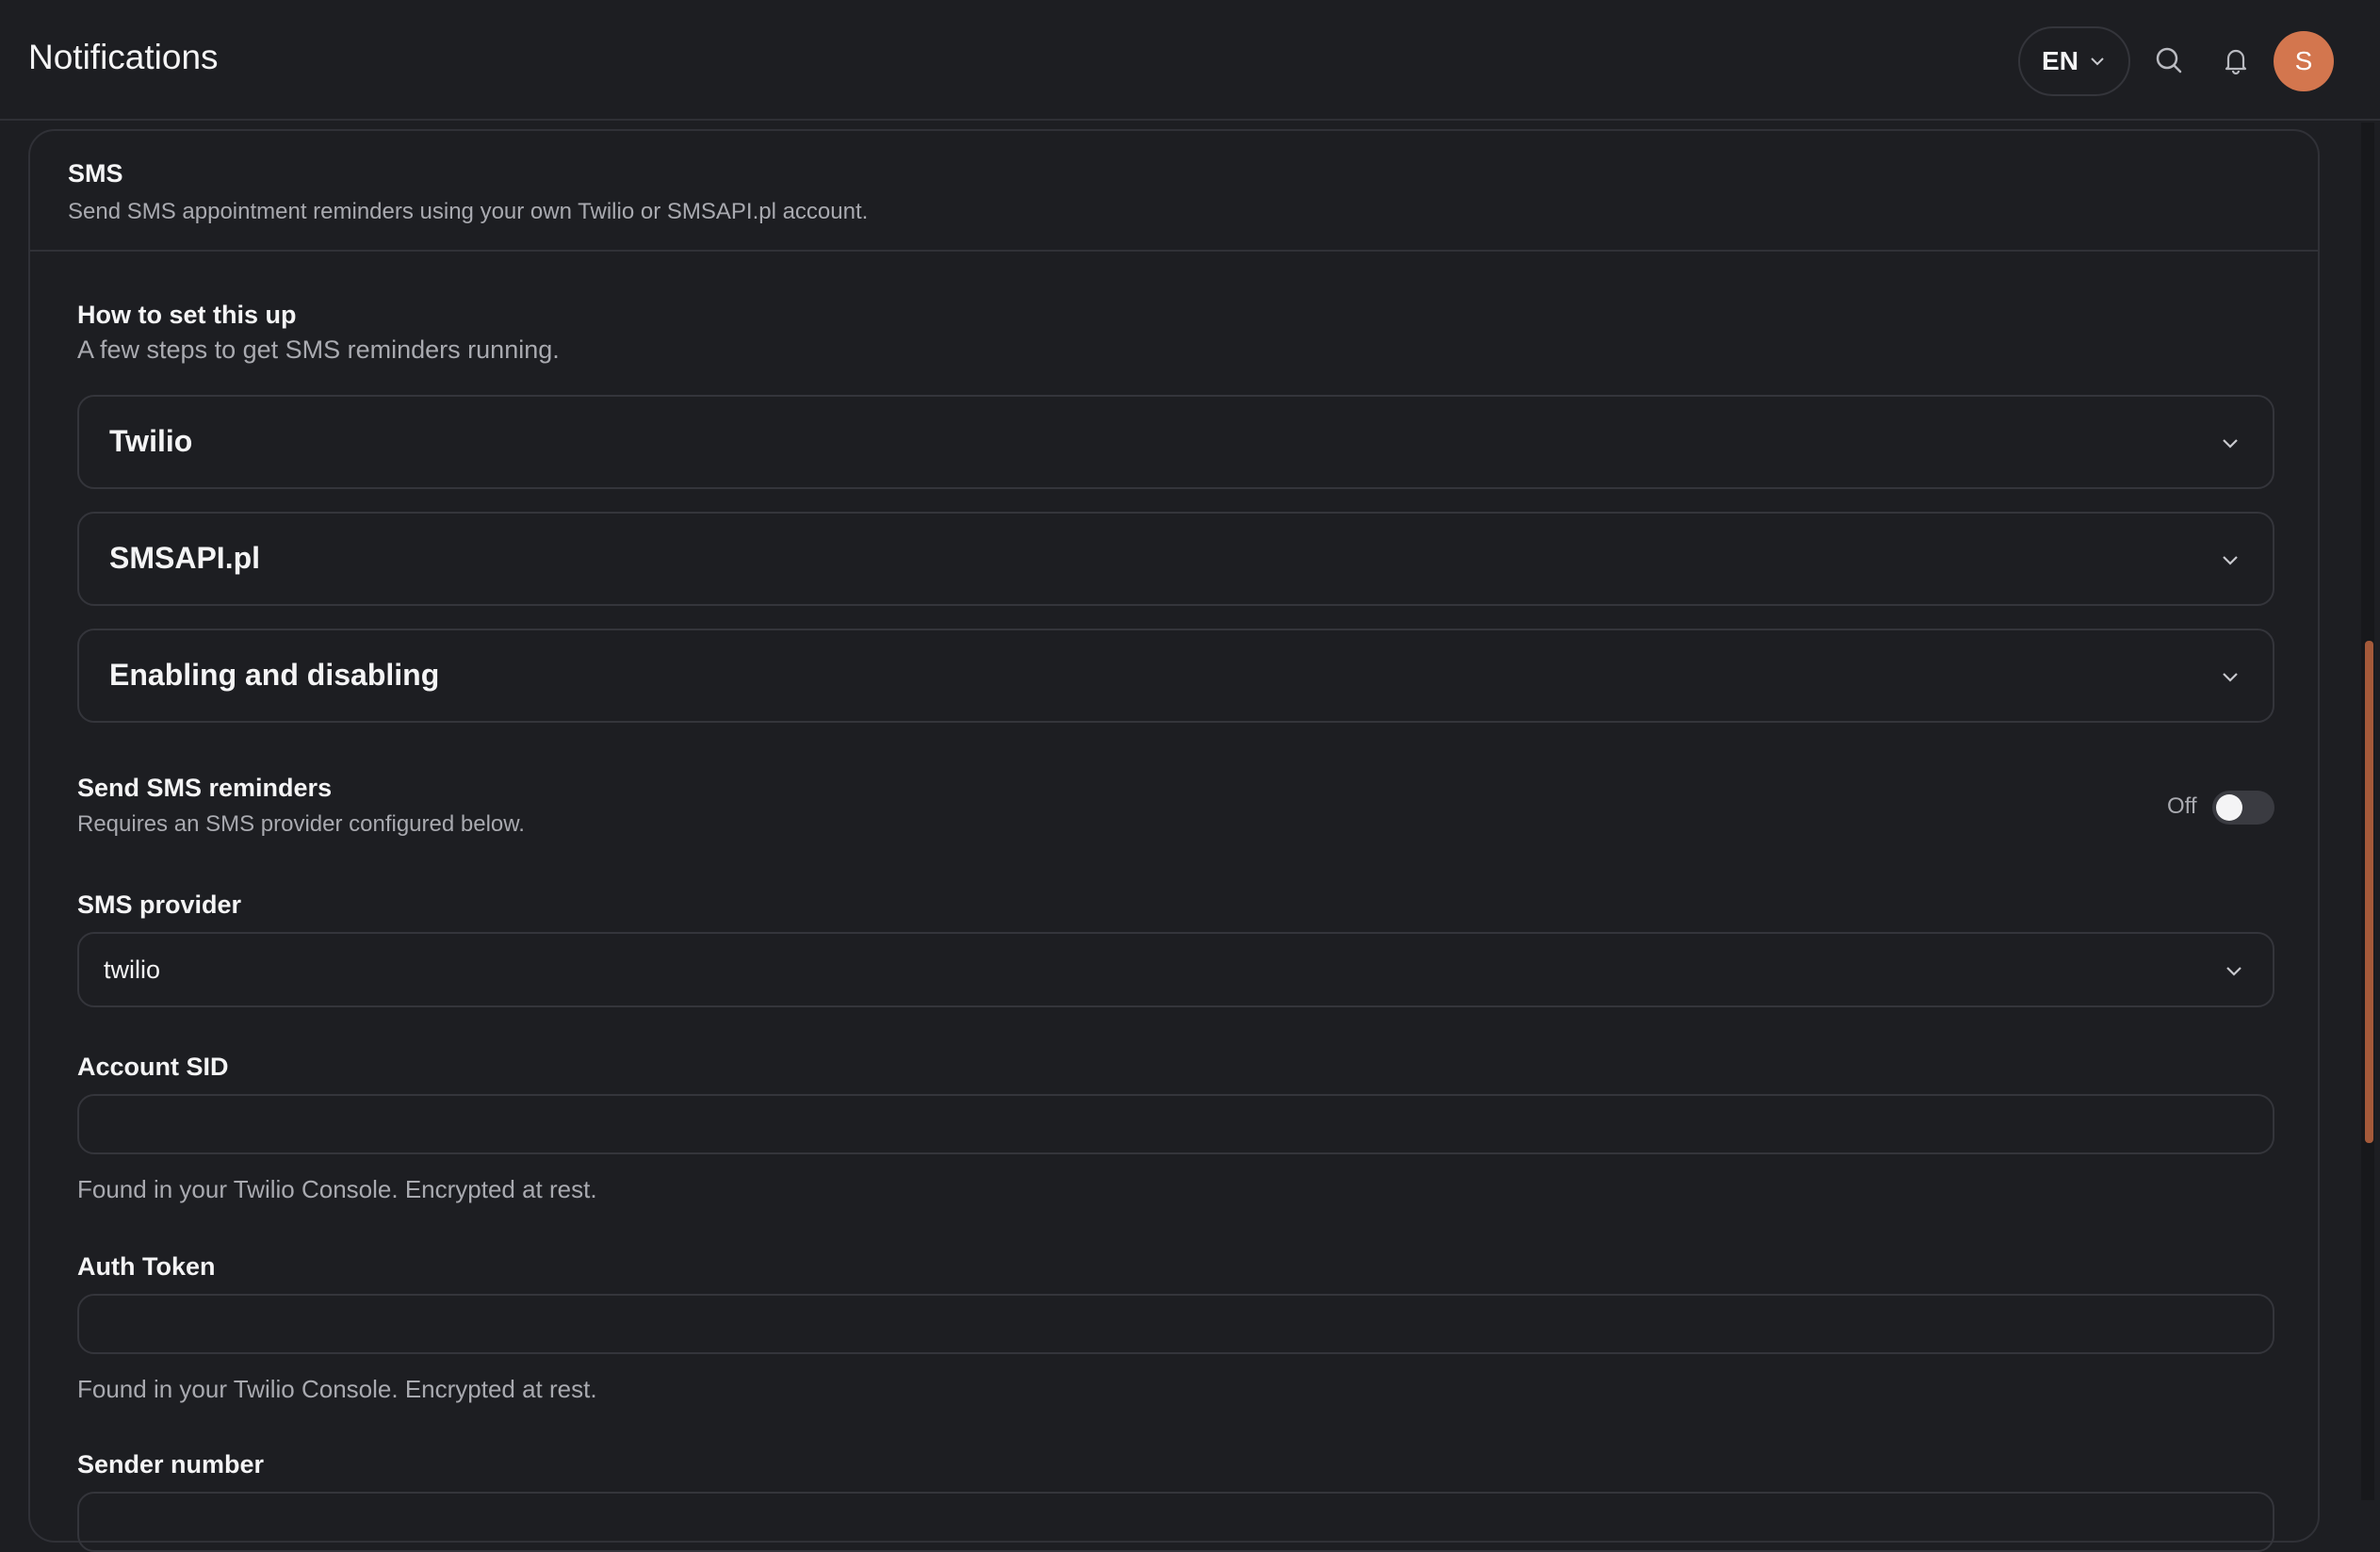 The width and height of the screenshot is (2380, 1552). I want to click on scrollbar-thumb, so click(2369, 892).